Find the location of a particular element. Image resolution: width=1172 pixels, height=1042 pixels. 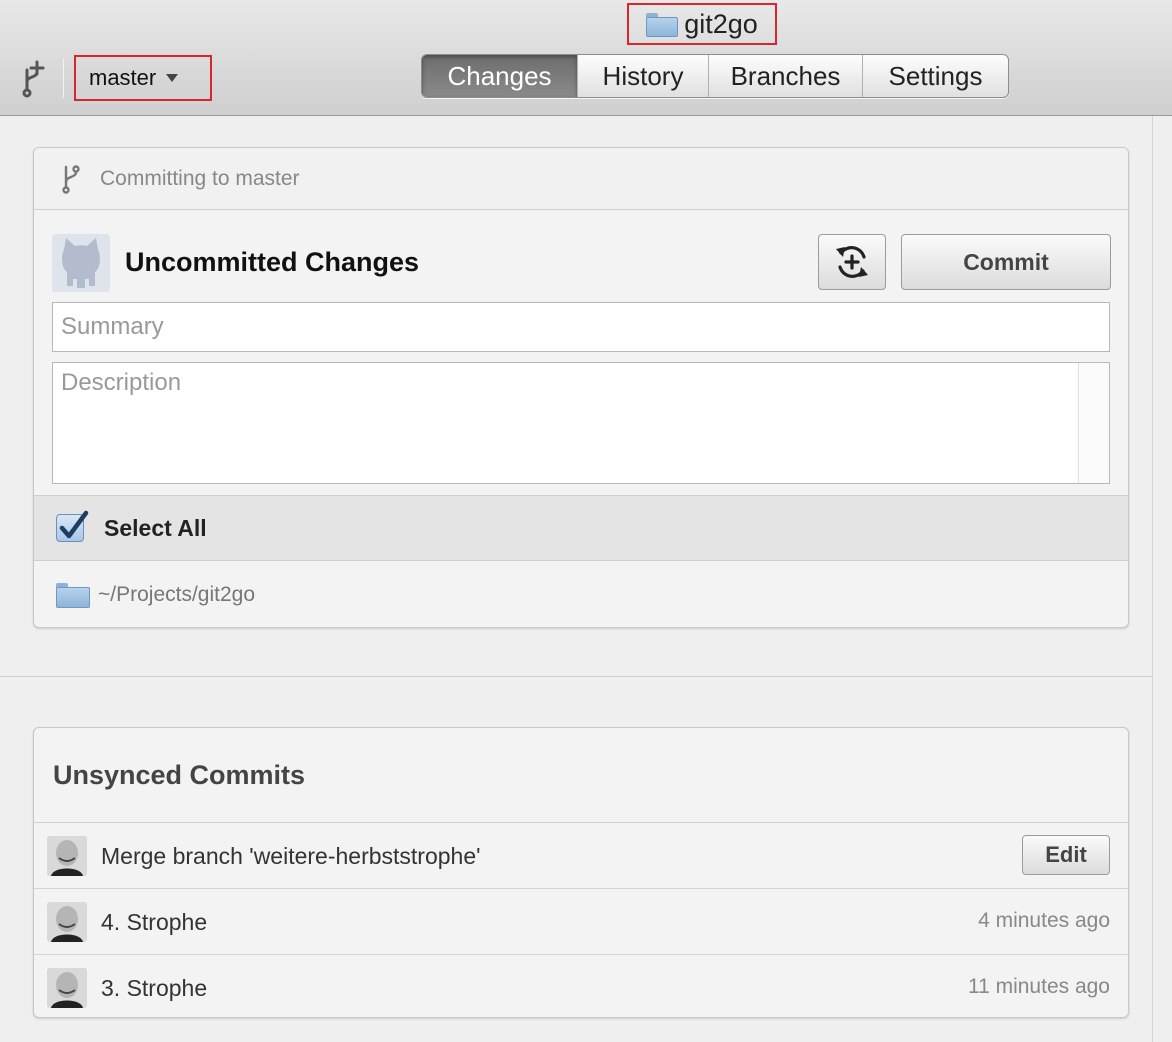

branch-icon is located at coordinates (71, 179).